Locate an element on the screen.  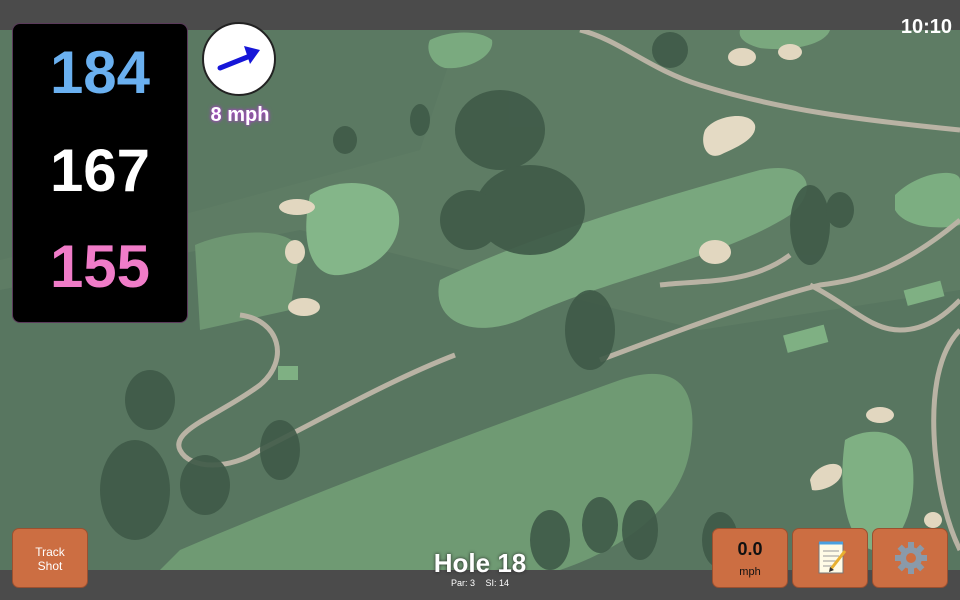
track-shot-button: Track Shot is located at coordinates (50, 558).